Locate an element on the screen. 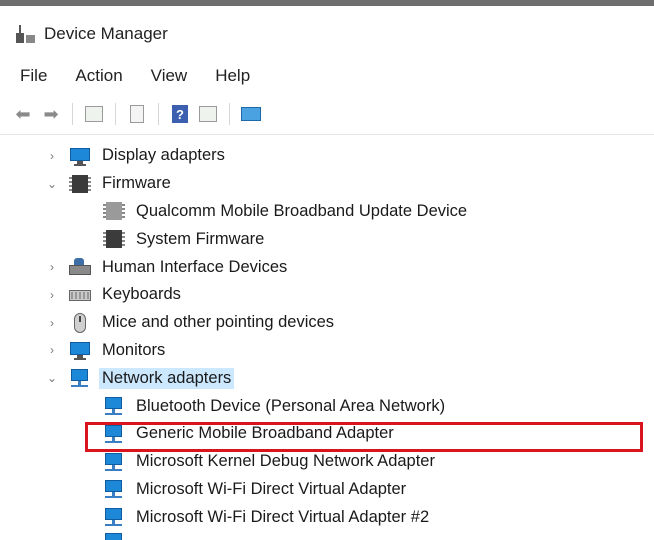 This screenshot has height=540, width=654. update-driver-icon is located at coordinates (208, 114).